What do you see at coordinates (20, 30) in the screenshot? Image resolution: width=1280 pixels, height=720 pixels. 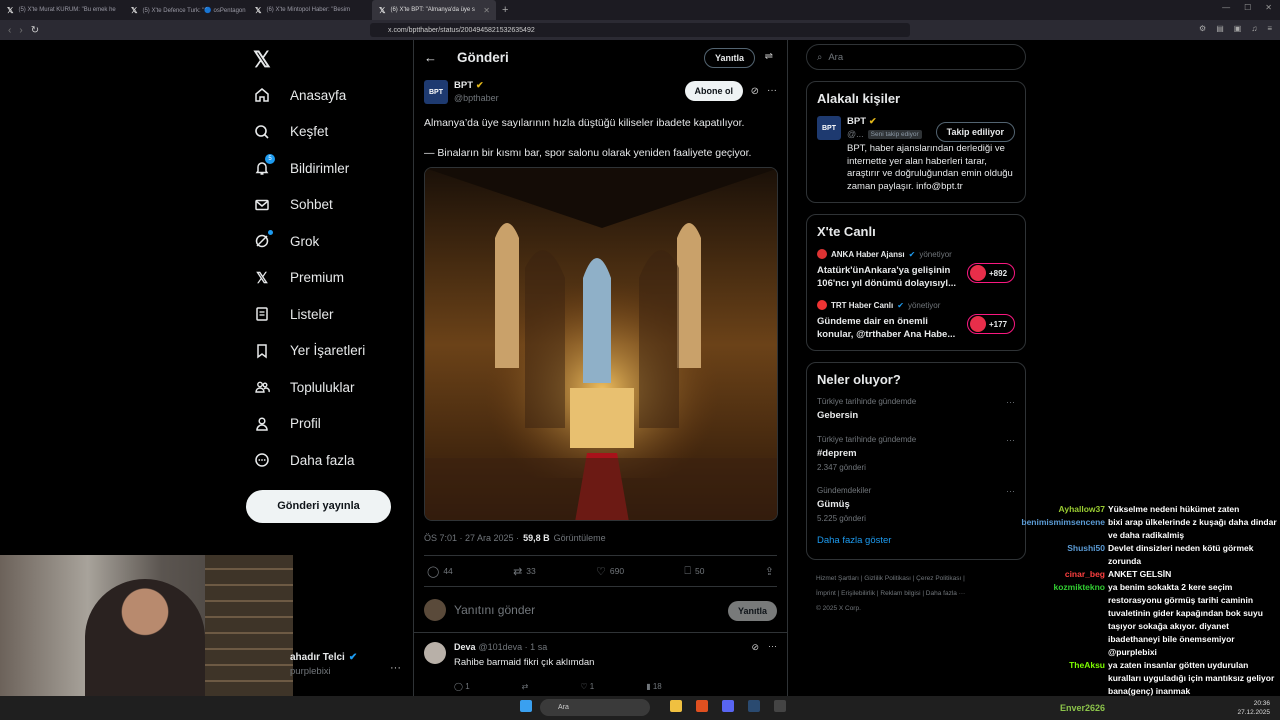 I see `forward-icon: ›` at bounding box center [20, 30].